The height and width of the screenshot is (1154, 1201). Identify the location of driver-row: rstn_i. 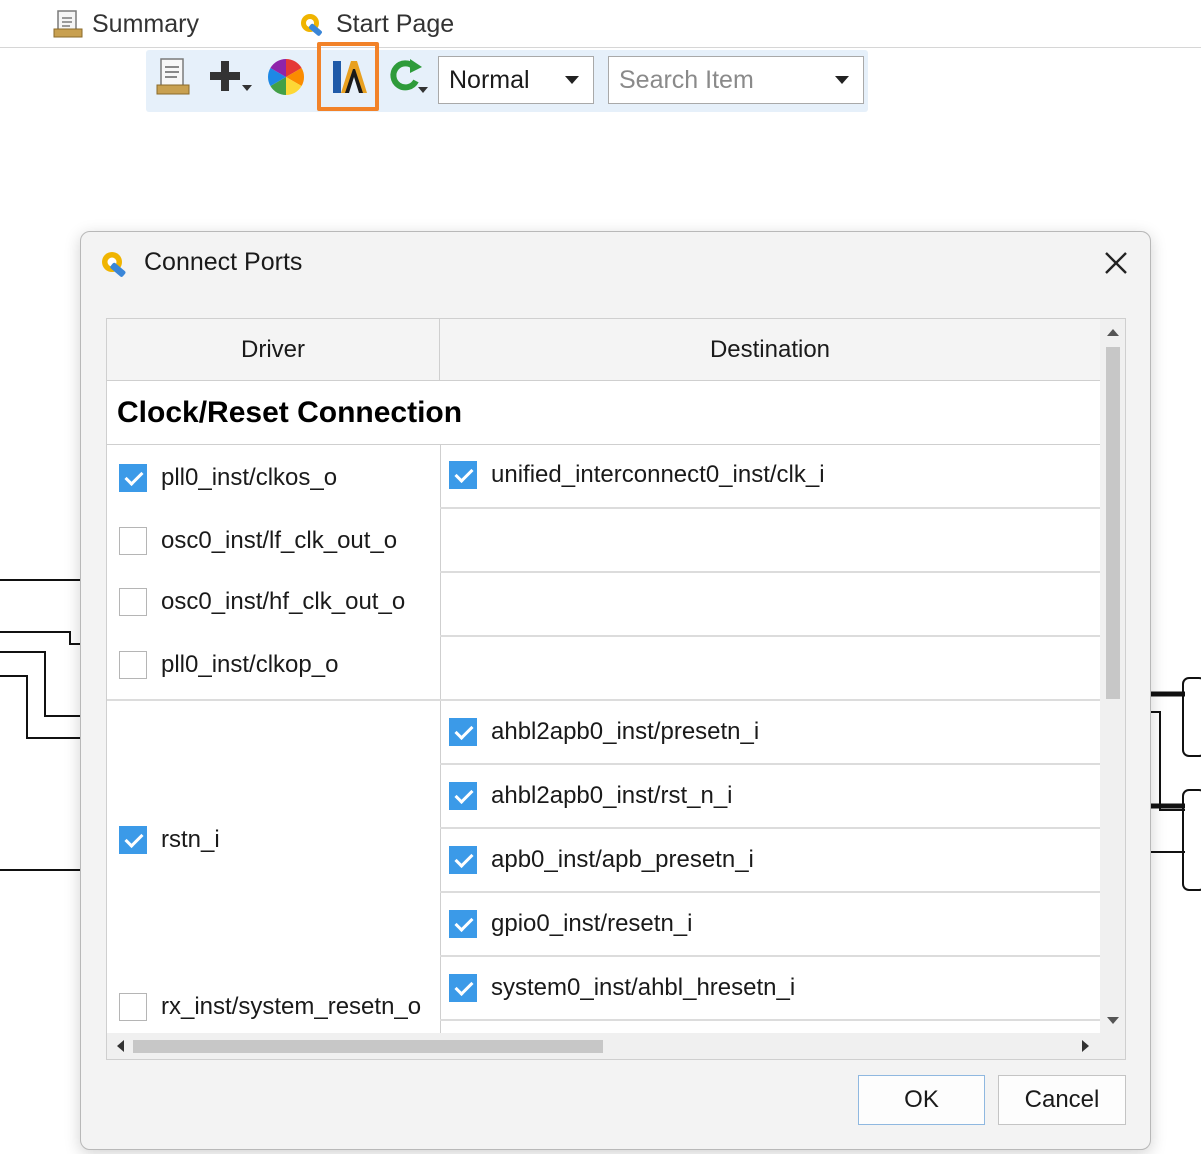
(169, 840).